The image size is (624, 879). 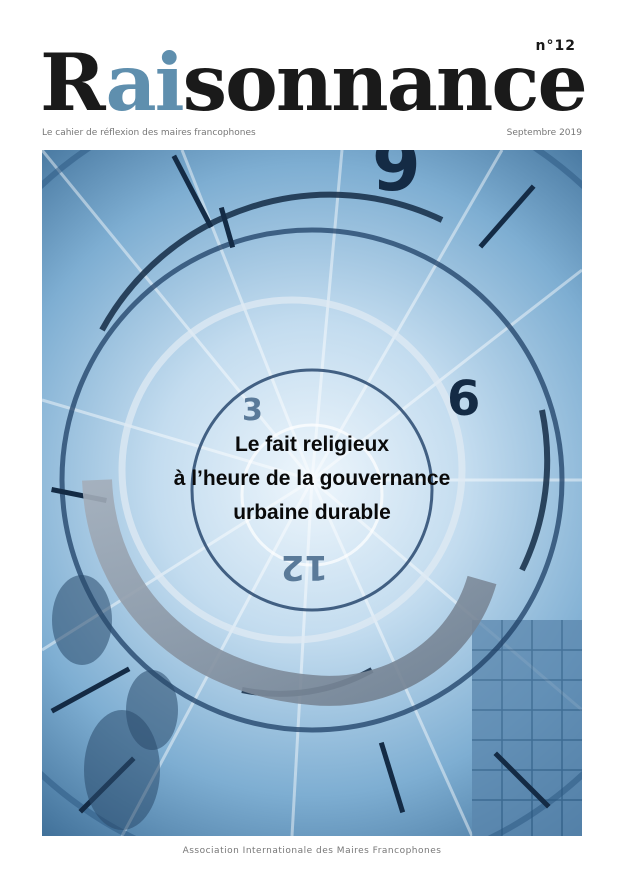 What do you see at coordinates (144, 82) in the screenshot?
I see `title-accent-ai: ai` at bounding box center [144, 82].